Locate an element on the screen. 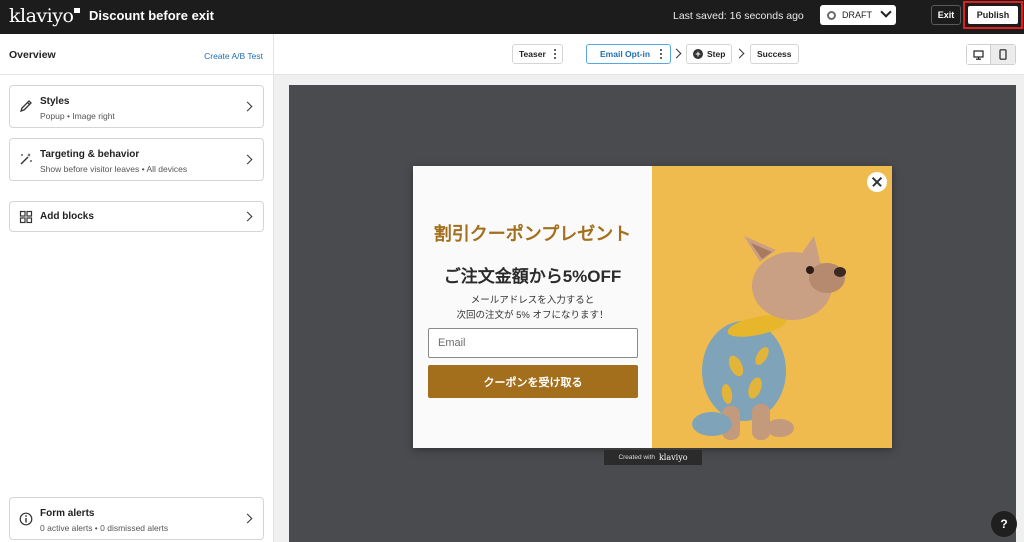 This screenshot has width=1024, height=542. device-toggle is located at coordinates (991, 54).